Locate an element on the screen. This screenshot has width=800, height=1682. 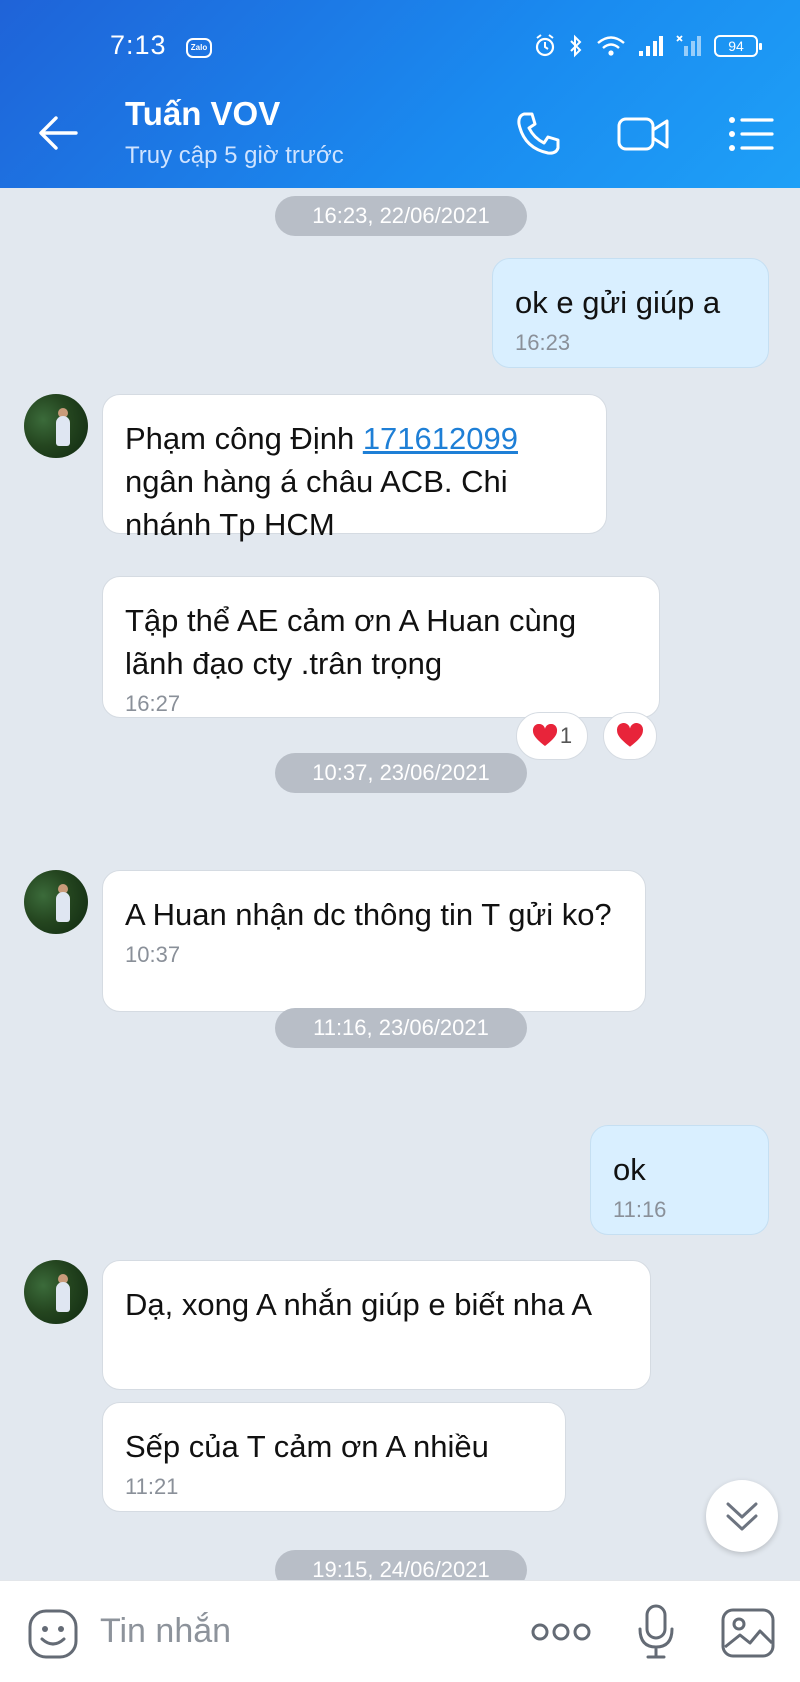
message-text: Dạ, xong A nhắn giúp e biết nha A is located at coordinates (359, 1304).